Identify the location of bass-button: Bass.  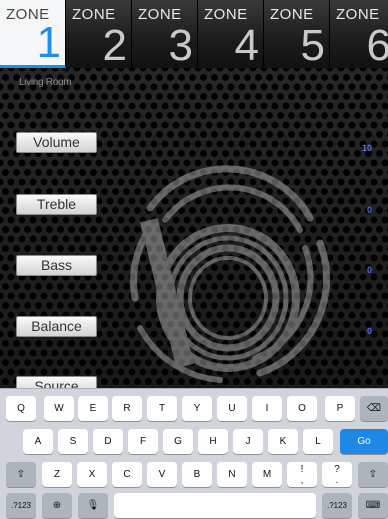
(56, 265).